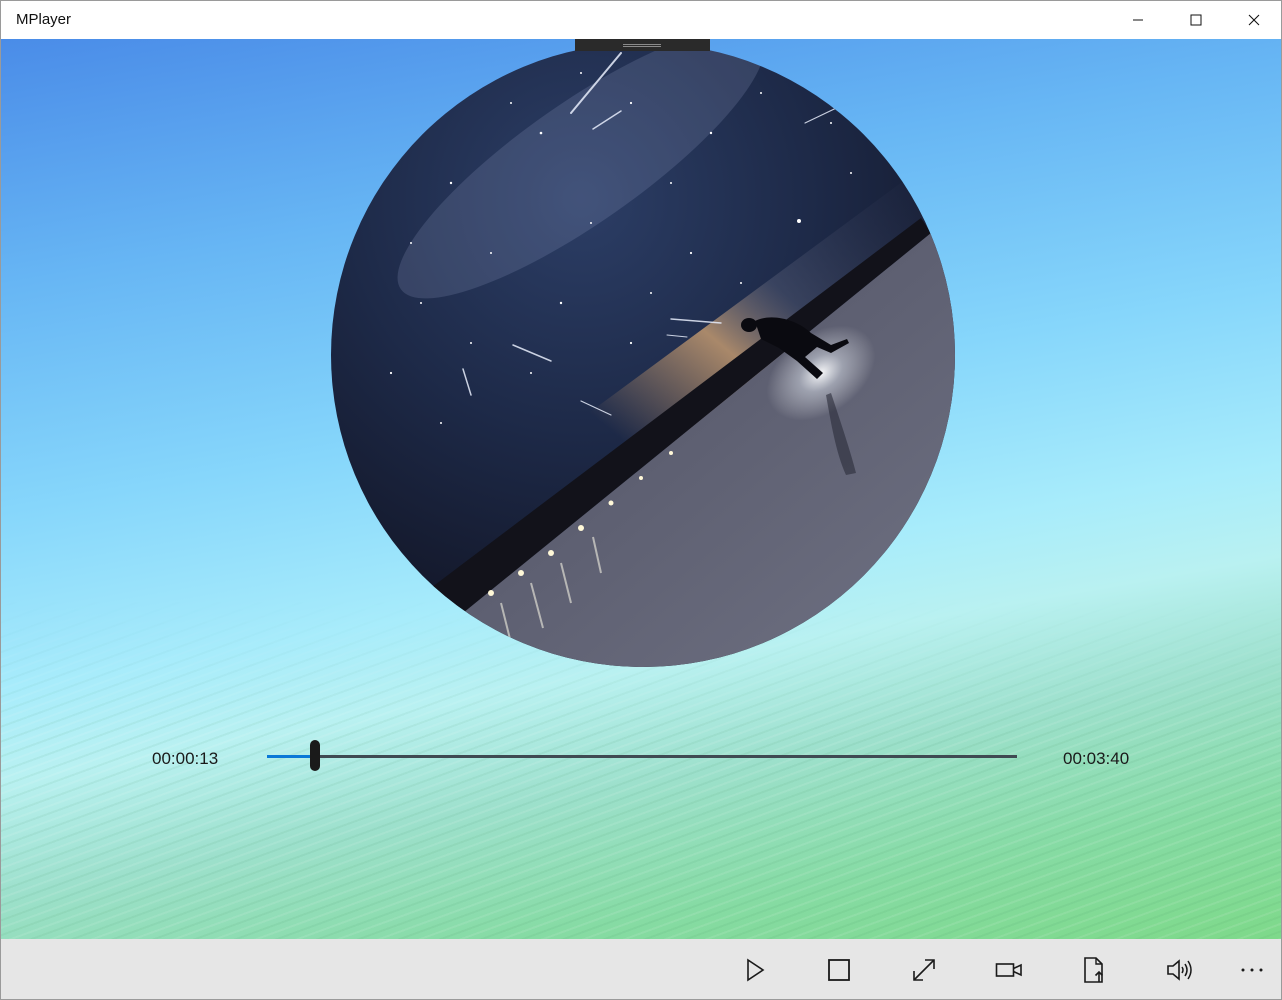 The height and width of the screenshot is (1000, 1282). I want to click on current-time: 00:00:13, so click(185, 758).